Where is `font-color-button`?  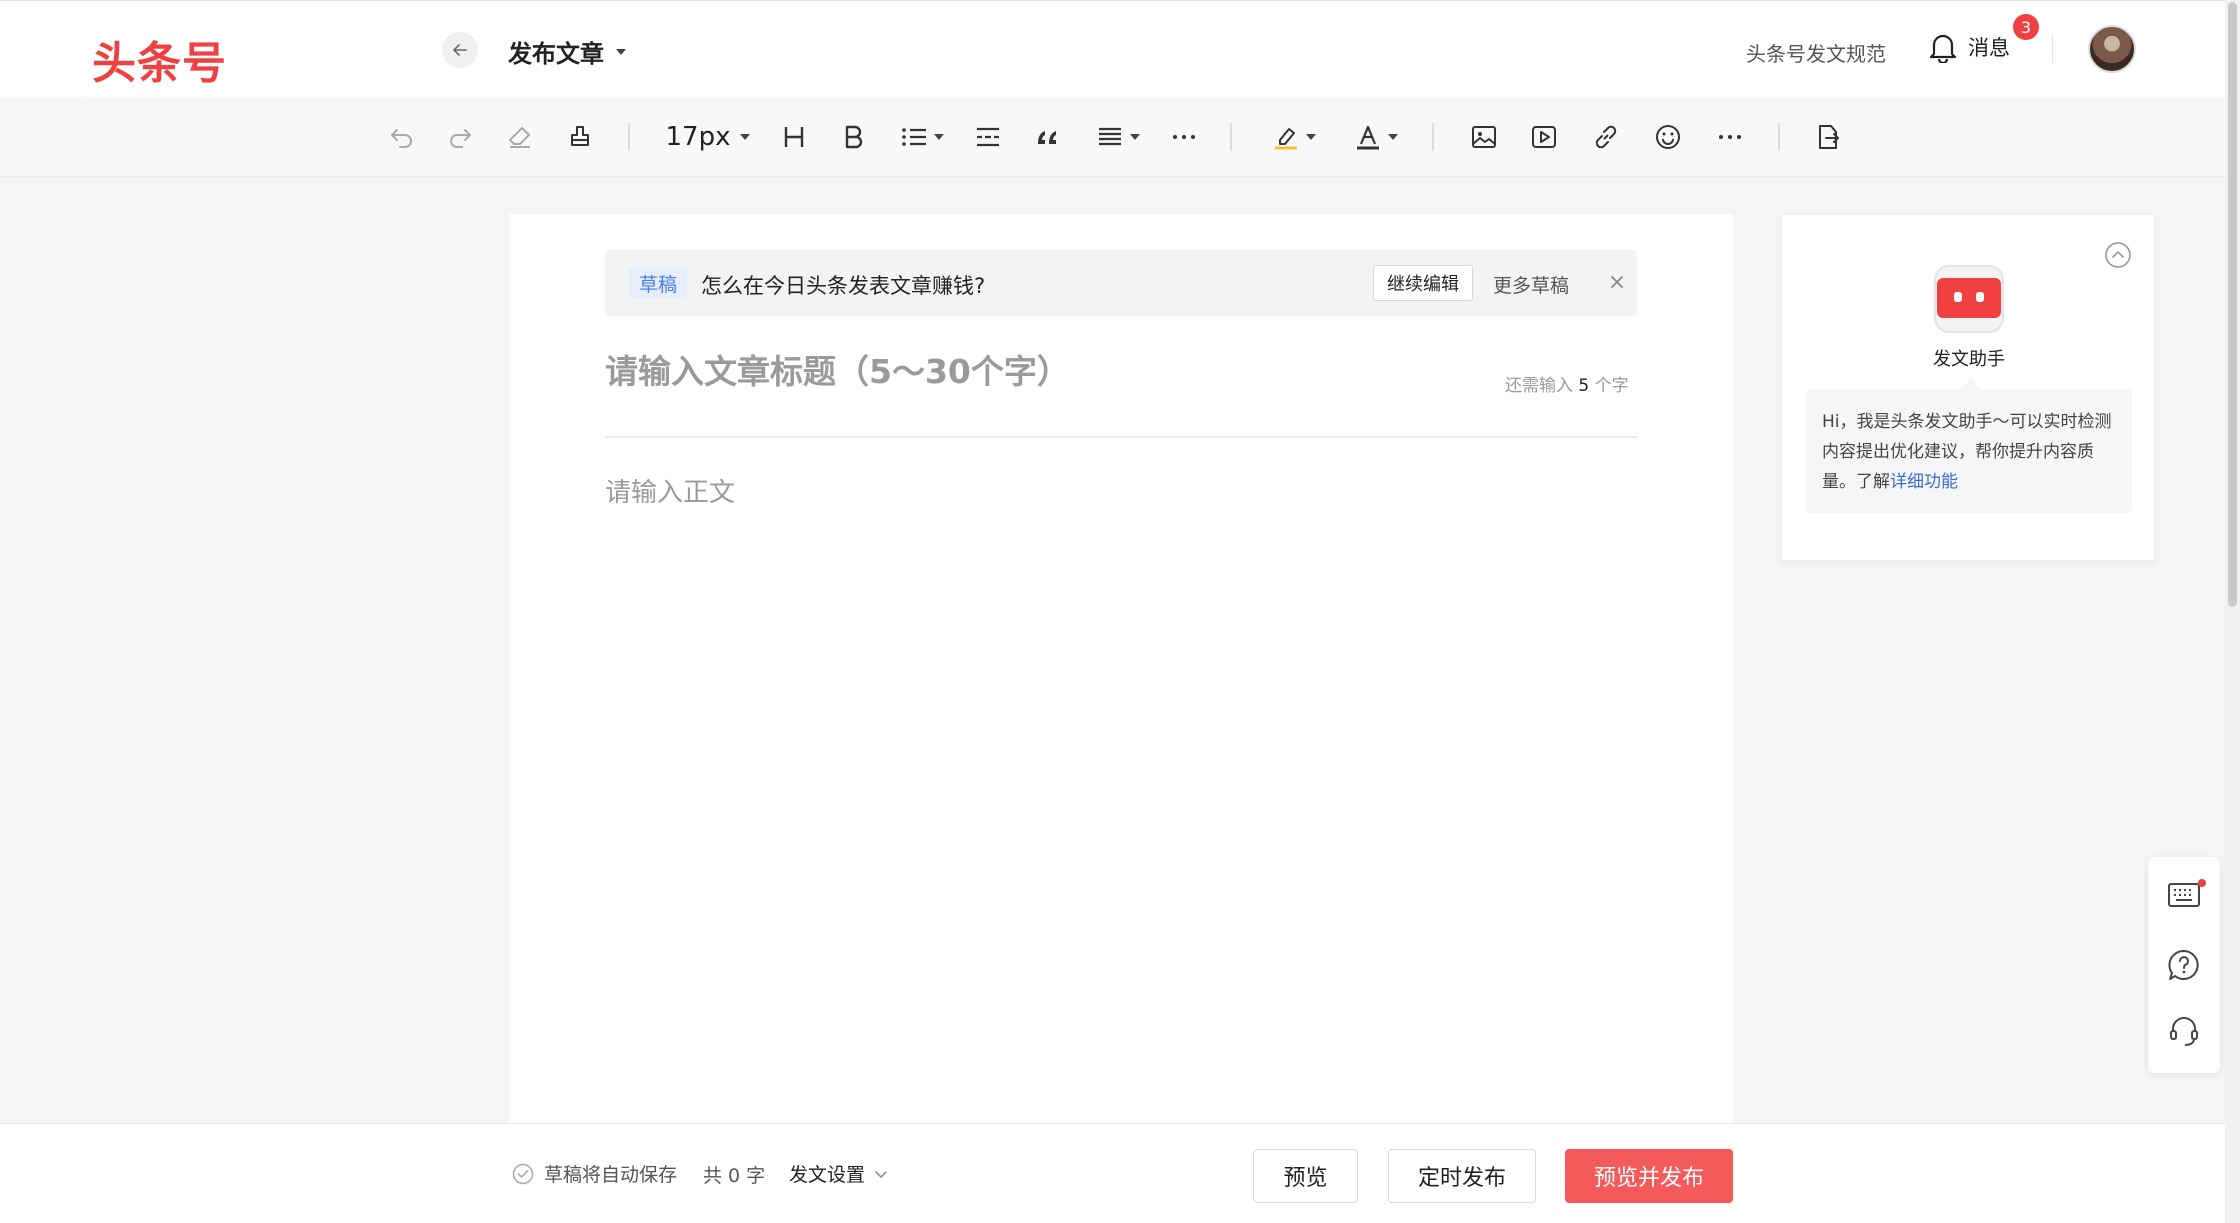
font-color-button is located at coordinates (1376, 137).